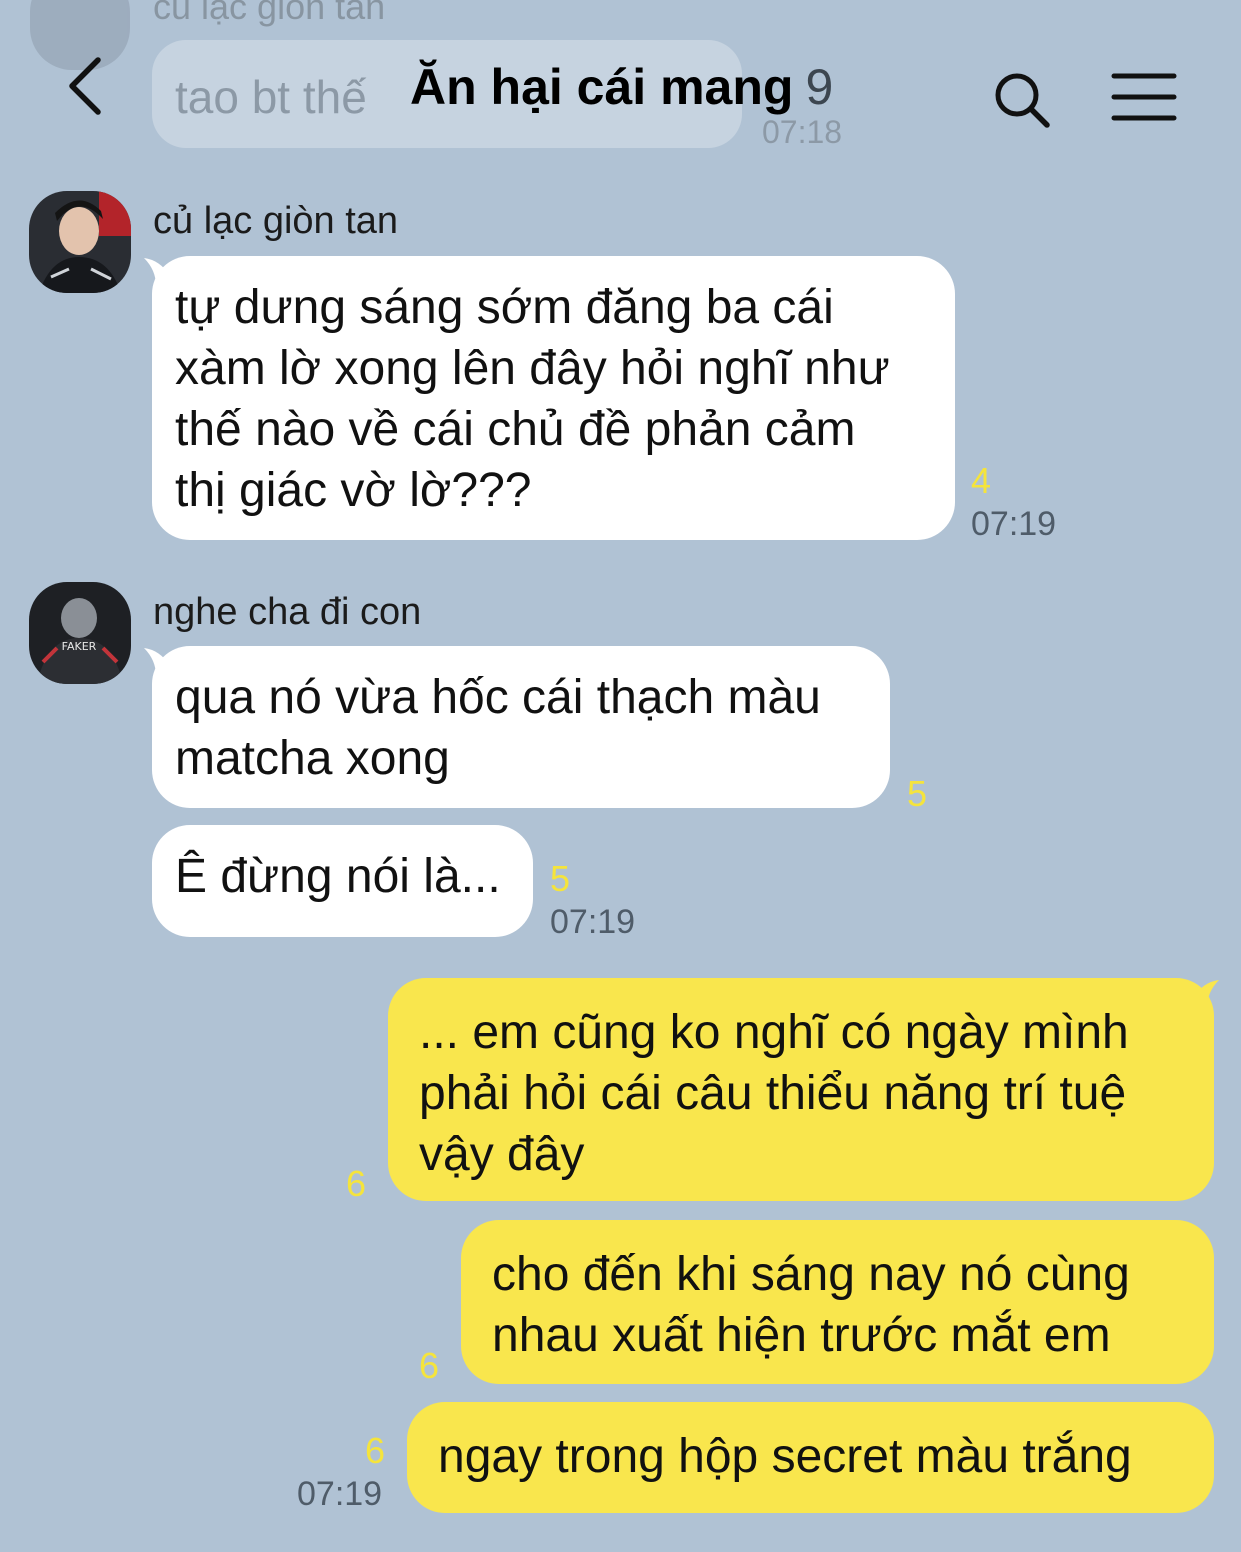 The image size is (1241, 1552). What do you see at coordinates (312, 758) in the screenshot?
I see `message-text-line: matcha xong` at bounding box center [312, 758].